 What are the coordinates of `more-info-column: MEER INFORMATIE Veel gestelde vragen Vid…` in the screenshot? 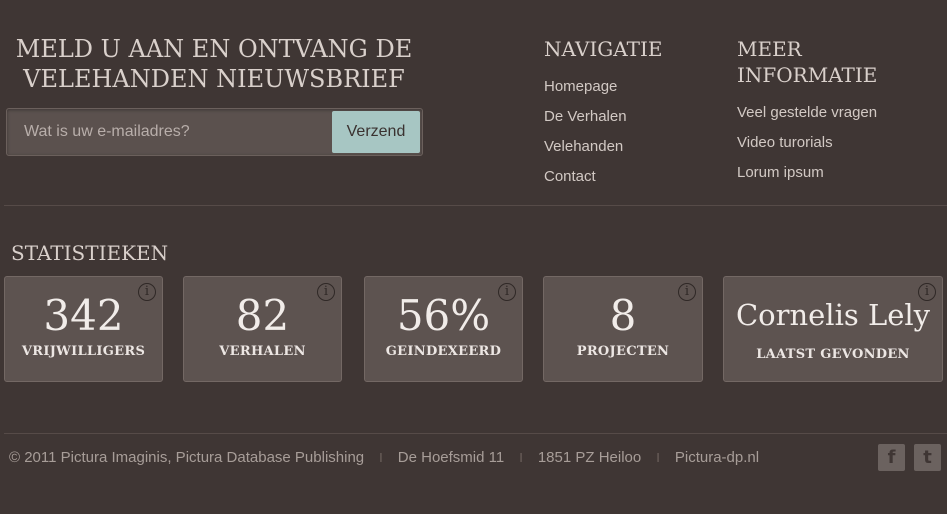 It's located at (842, 112).